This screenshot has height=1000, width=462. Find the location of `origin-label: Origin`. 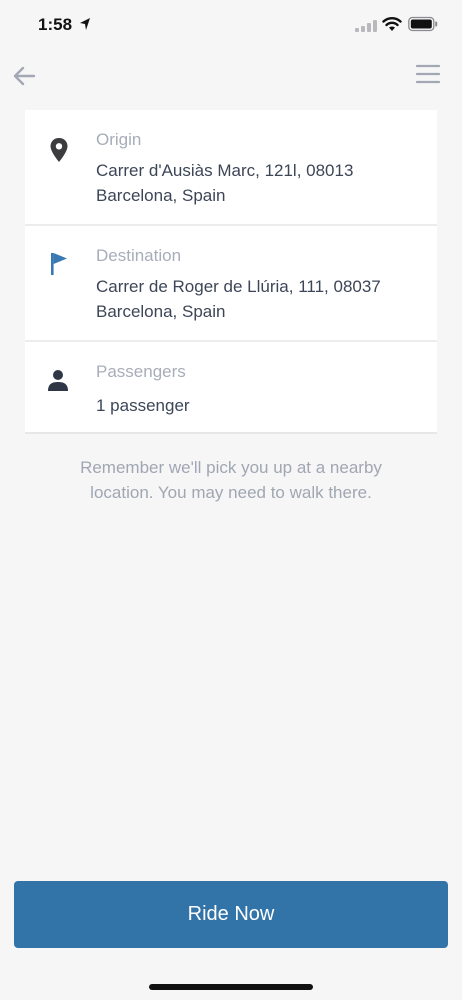

origin-label: Origin is located at coordinates (119, 139).